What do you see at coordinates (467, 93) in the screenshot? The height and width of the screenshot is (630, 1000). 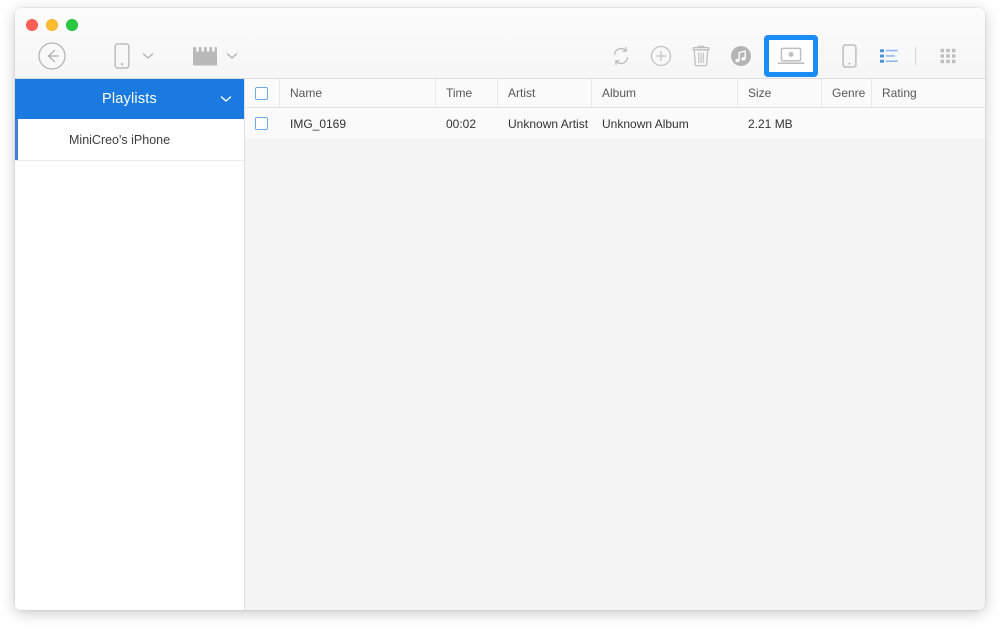 I see `column-header-time: Time` at bounding box center [467, 93].